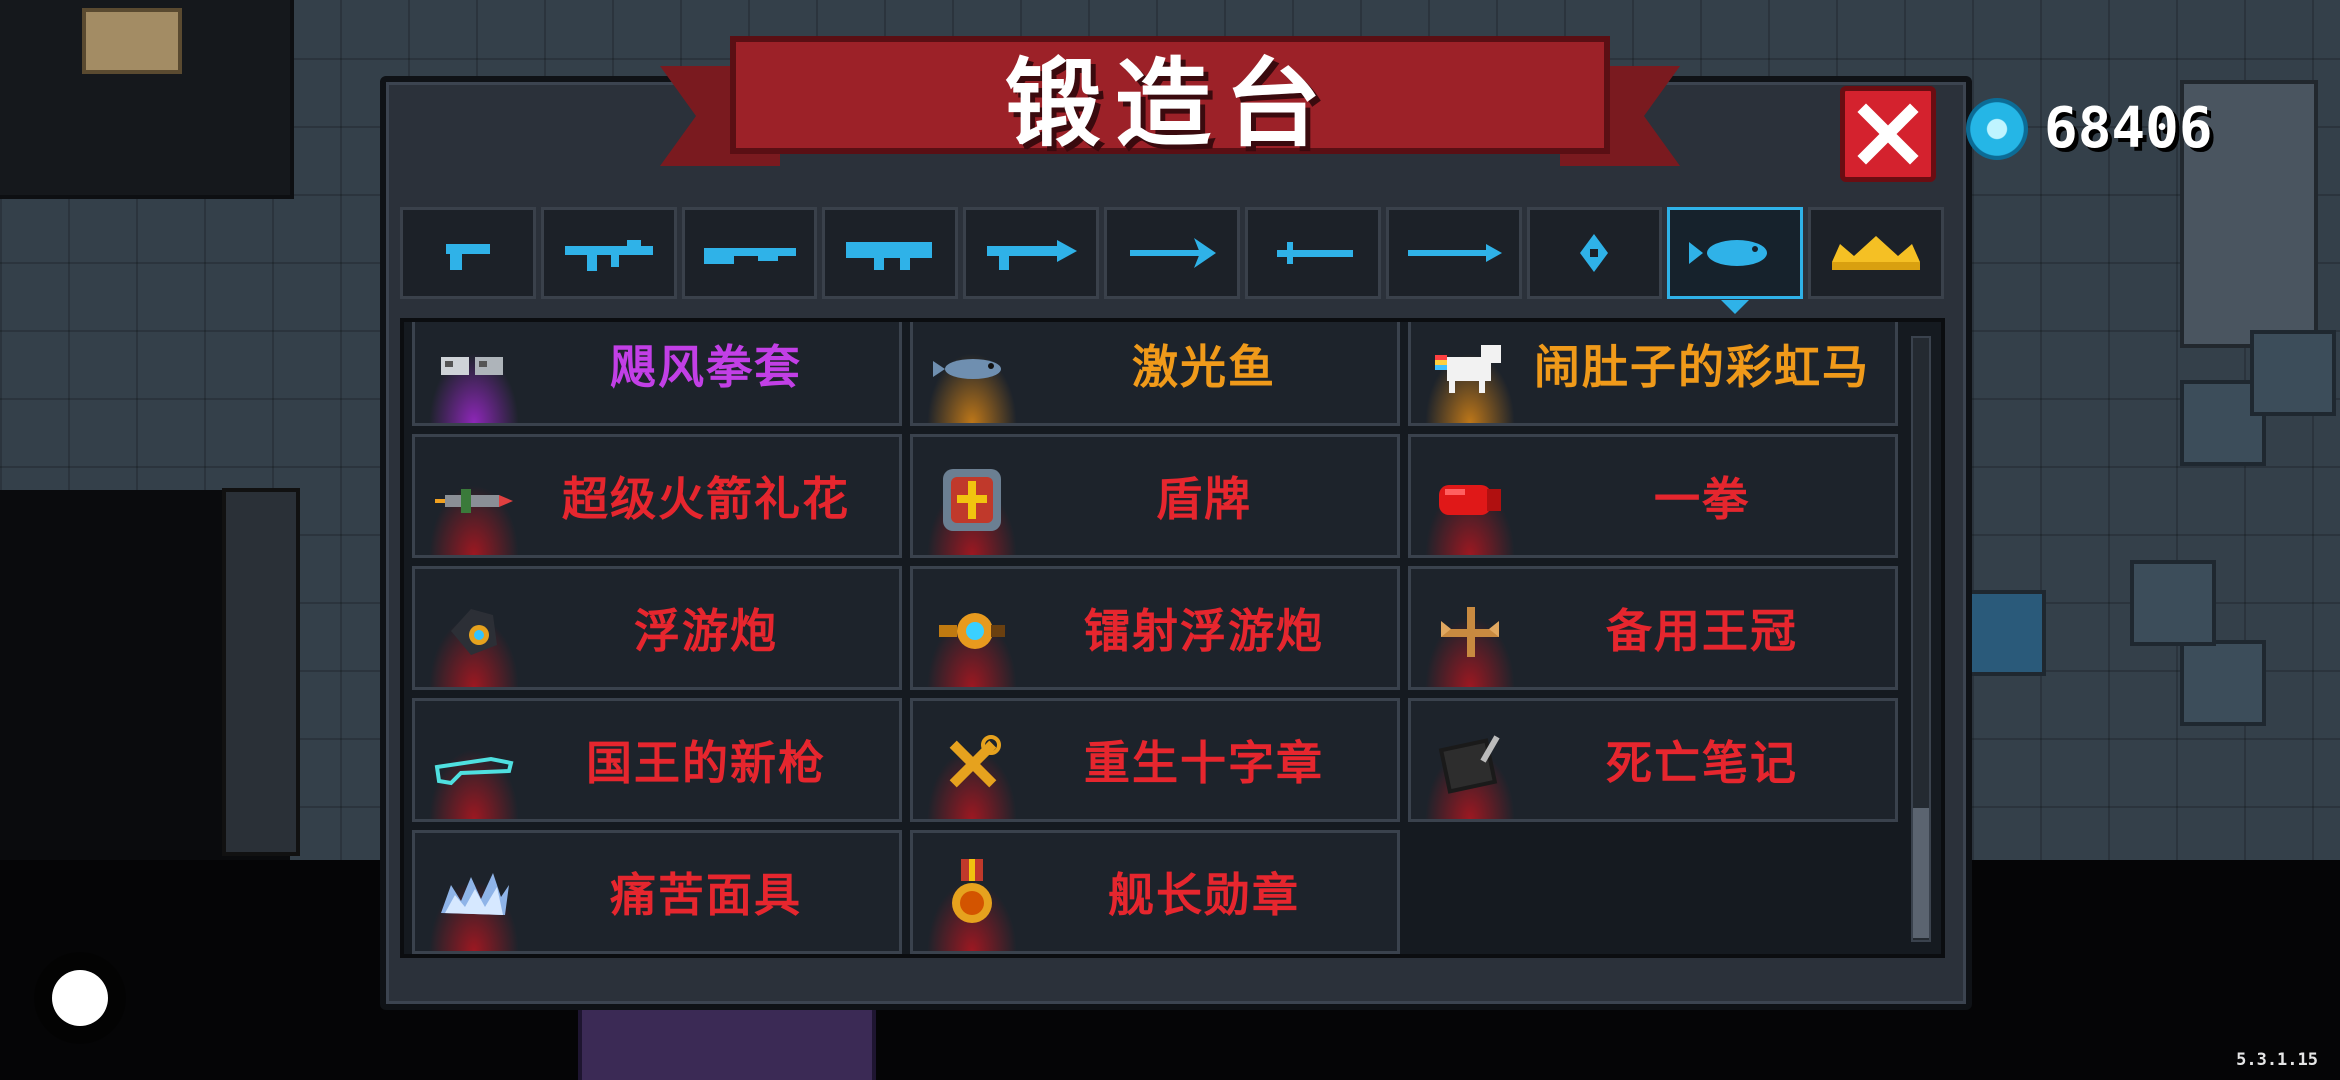 Image resolution: width=2340 pixels, height=1080 pixels. Describe the element at coordinates (474, 367) in the screenshot. I see `gauntlet-icon` at that location.